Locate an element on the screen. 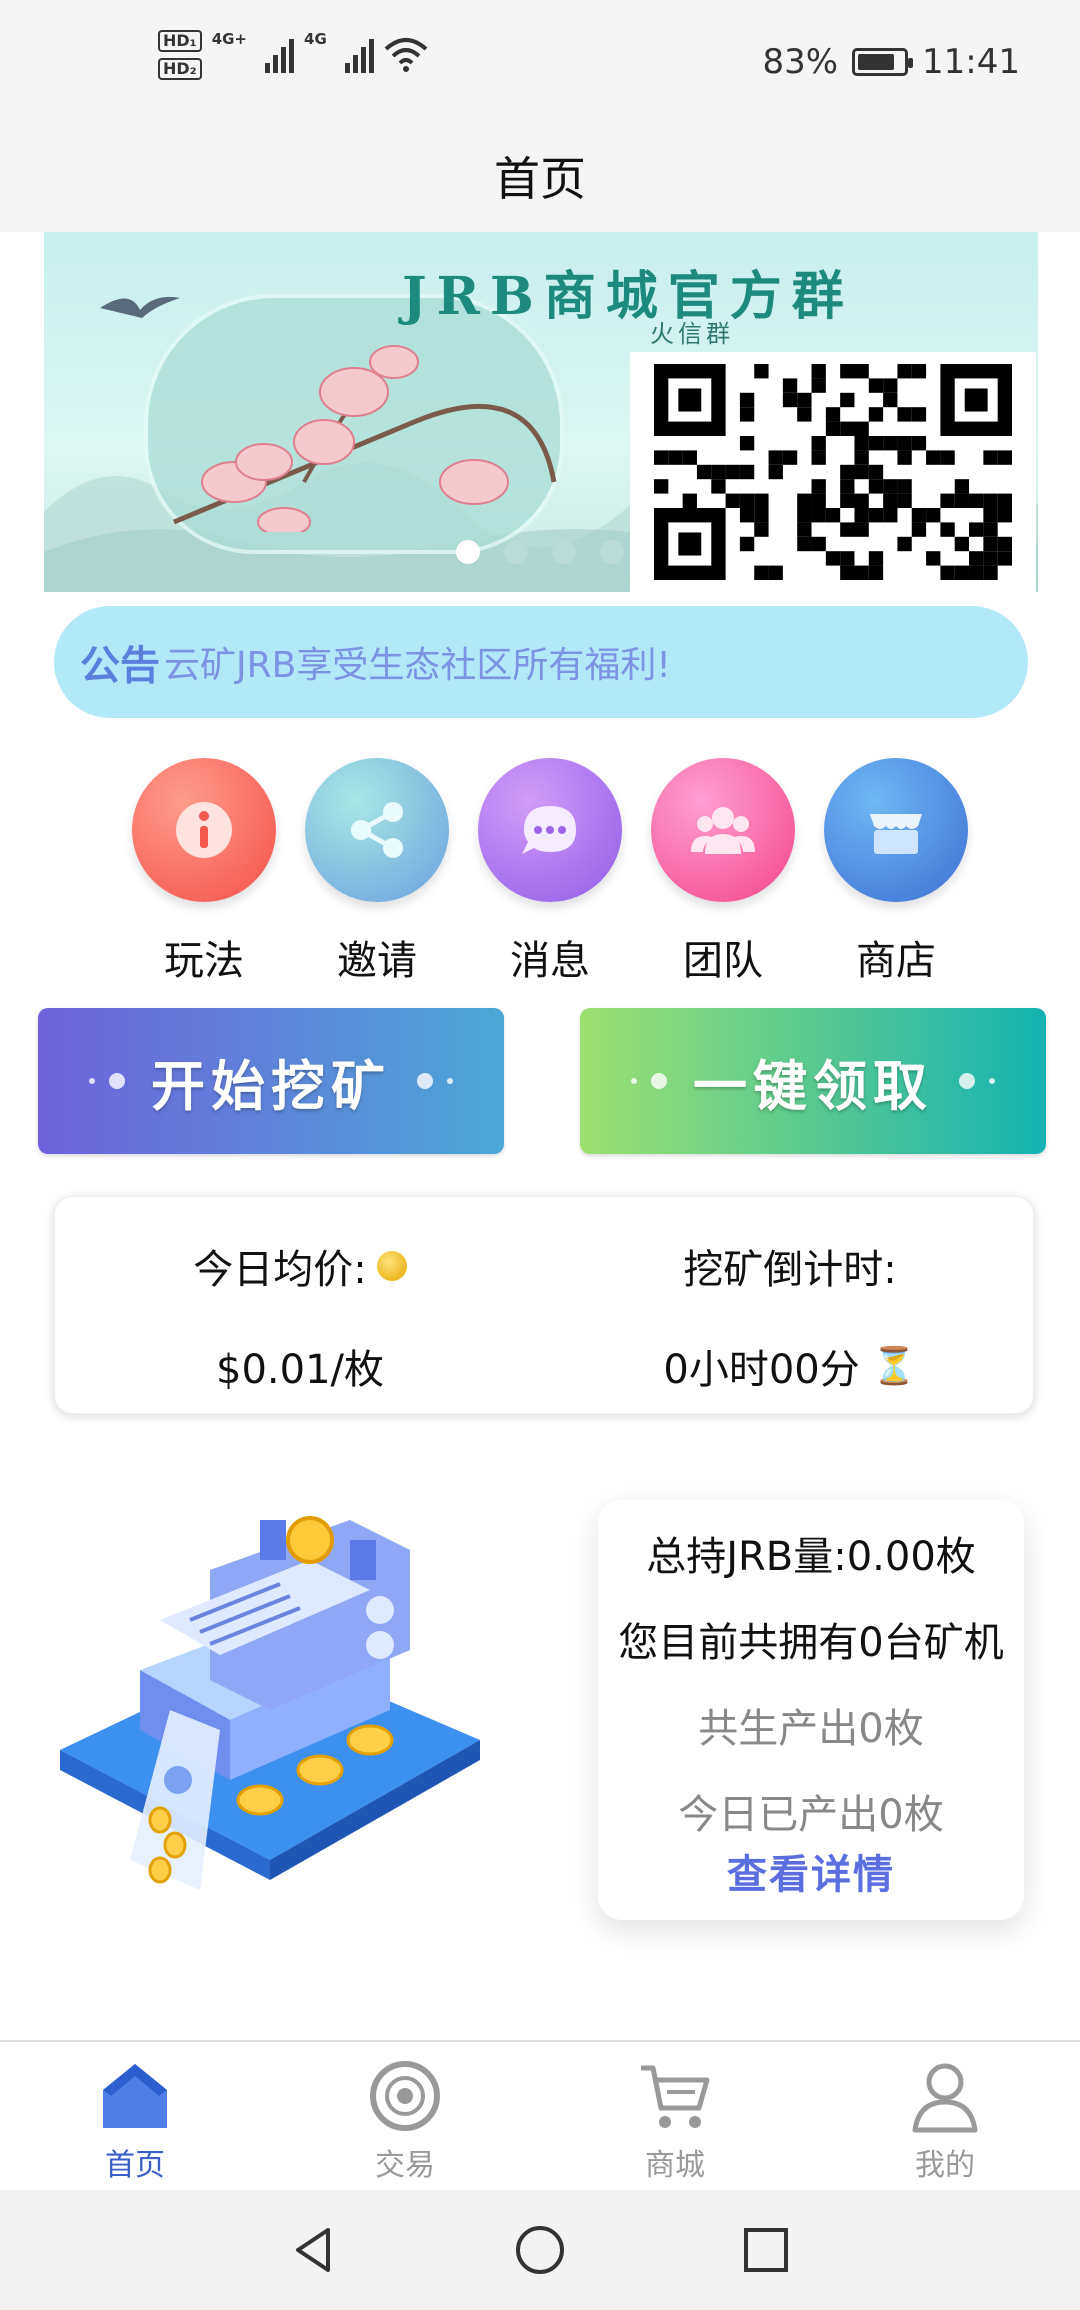 The width and height of the screenshot is (1080, 2310). announcement-tag: 公告 is located at coordinates (120, 666).